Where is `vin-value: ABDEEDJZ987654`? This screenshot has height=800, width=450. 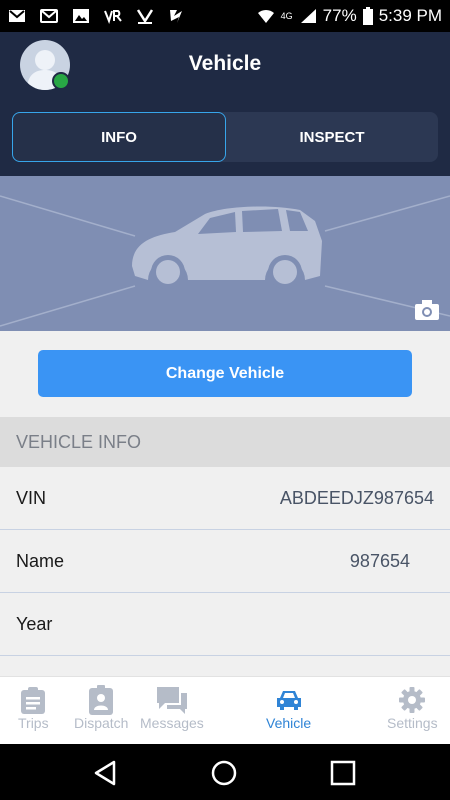
vin-value: ABDEEDJZ987654 is located at coordinates (356, 497).